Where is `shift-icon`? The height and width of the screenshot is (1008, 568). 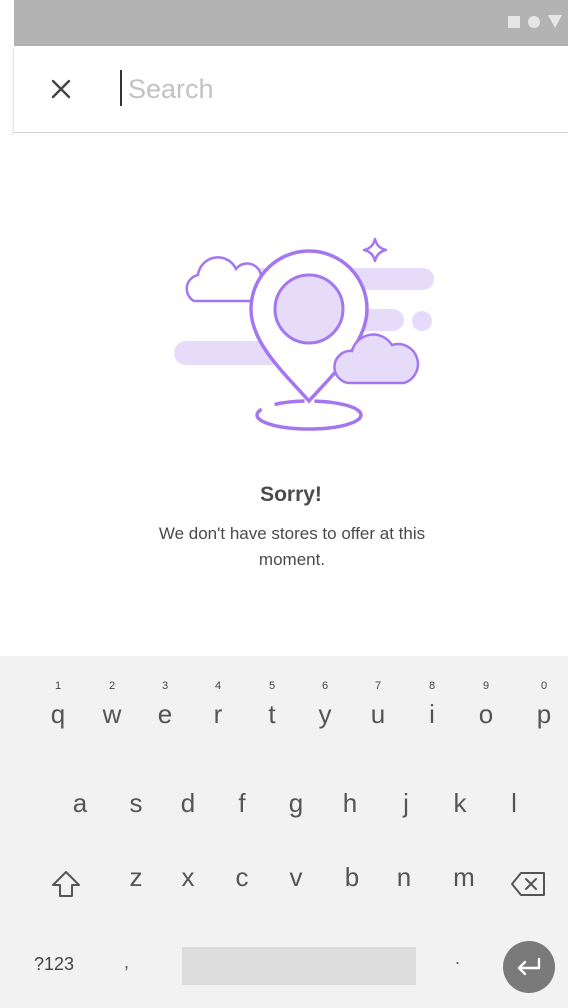 shift-icon is located at coordinates (66, 884).